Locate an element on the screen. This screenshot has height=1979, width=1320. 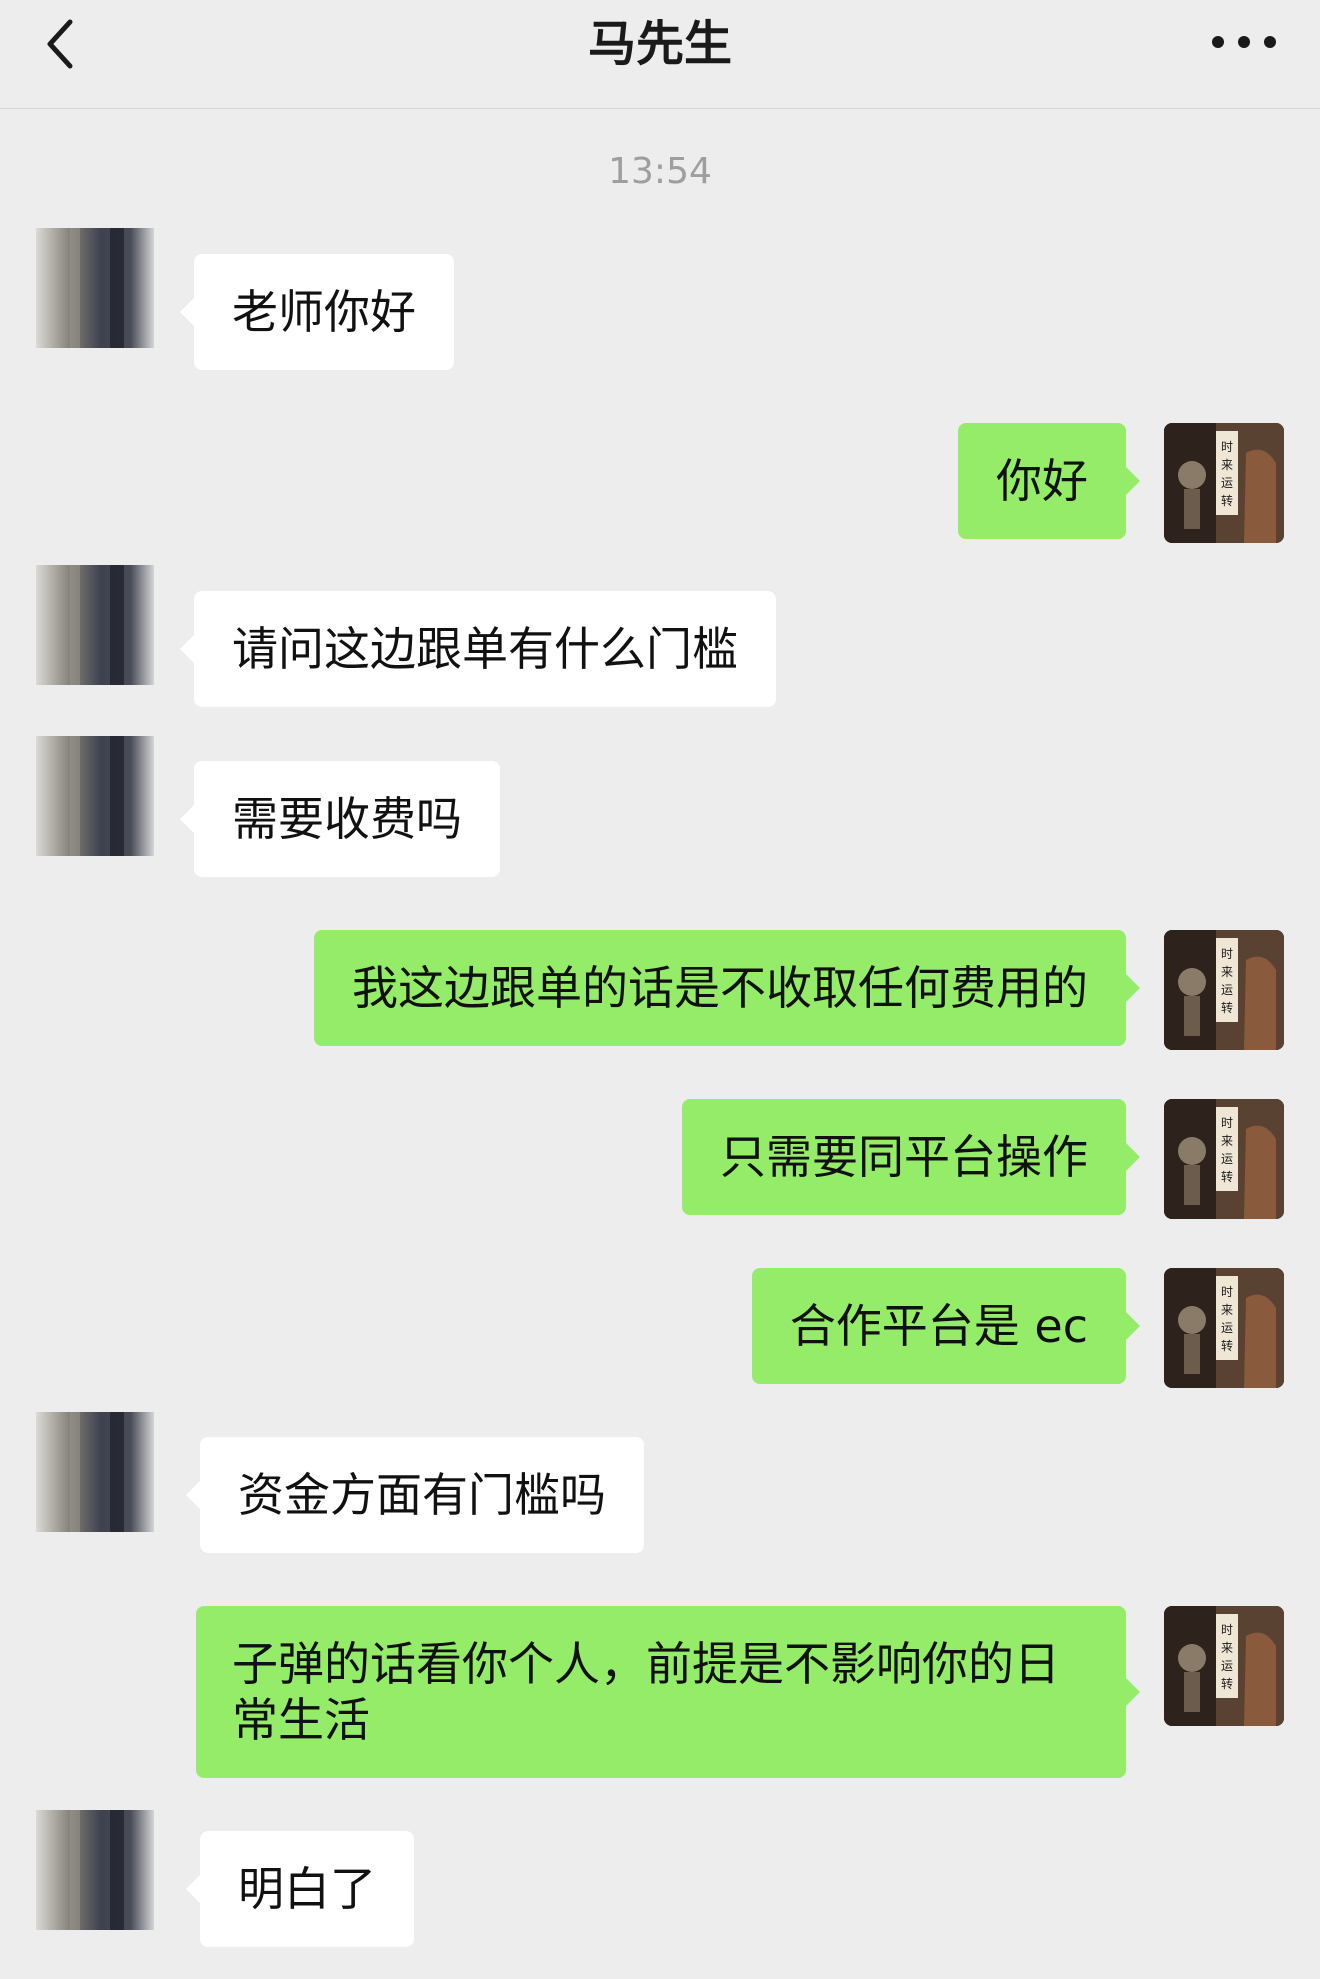
message-bubble-sent: 合作平台是 ec is located at coordinates (946, 1326).